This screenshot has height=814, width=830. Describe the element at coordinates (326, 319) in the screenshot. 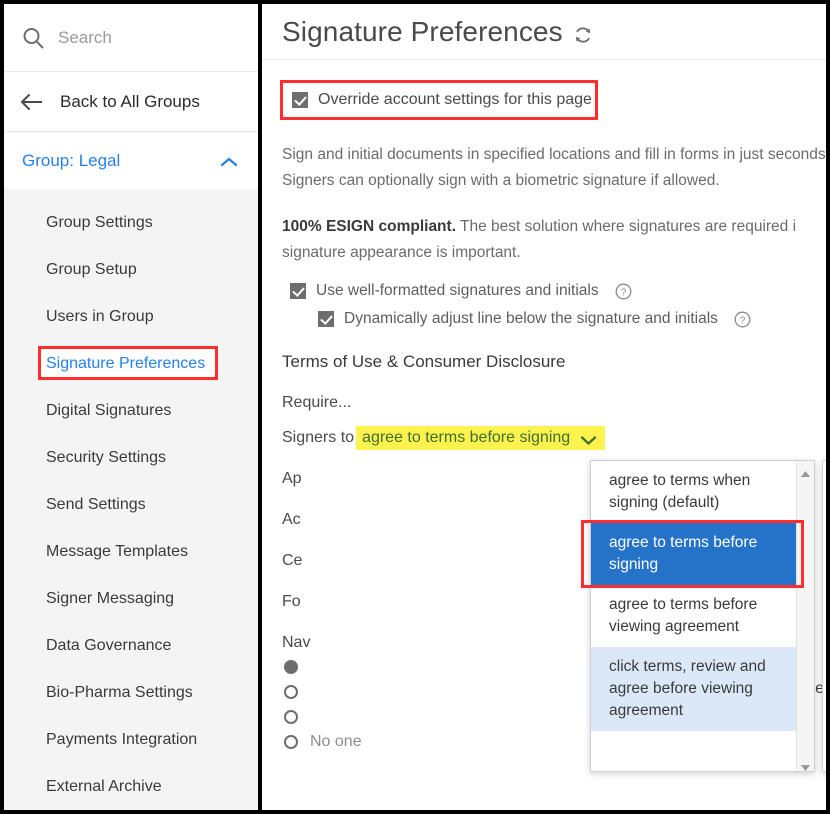

I see `dynamic-line-adjust-checkbox` at that location.